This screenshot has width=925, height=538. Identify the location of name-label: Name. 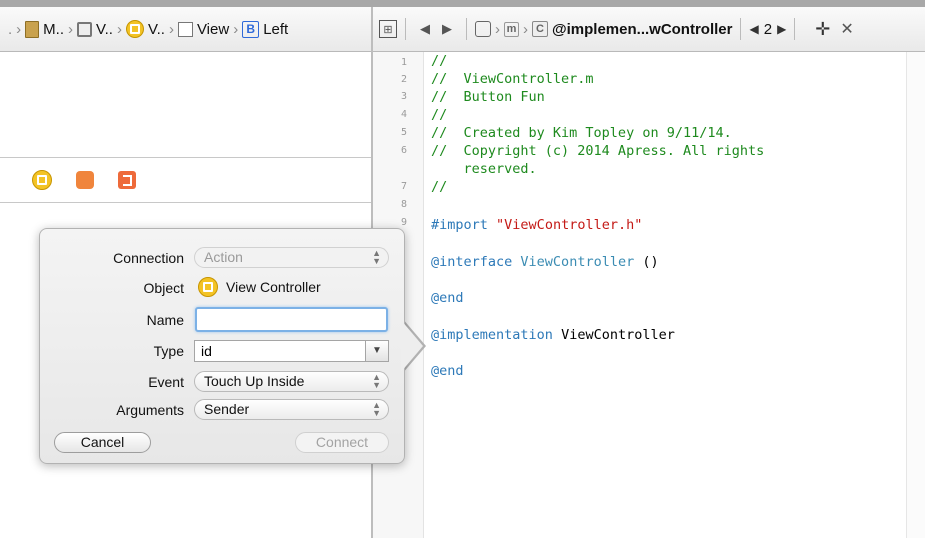
(165, 320).